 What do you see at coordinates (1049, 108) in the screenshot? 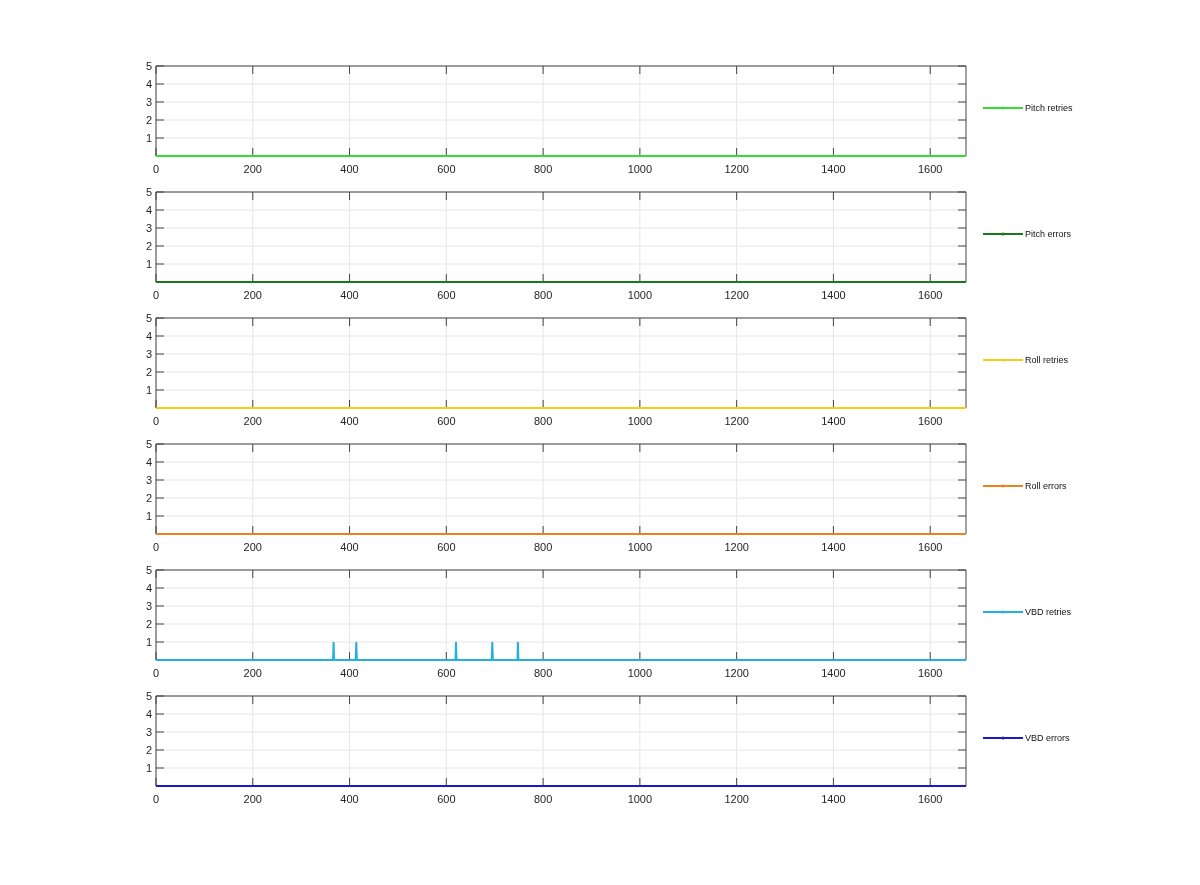
I see `legend-label: Pitch retries` at bounding box center [1049, 108].